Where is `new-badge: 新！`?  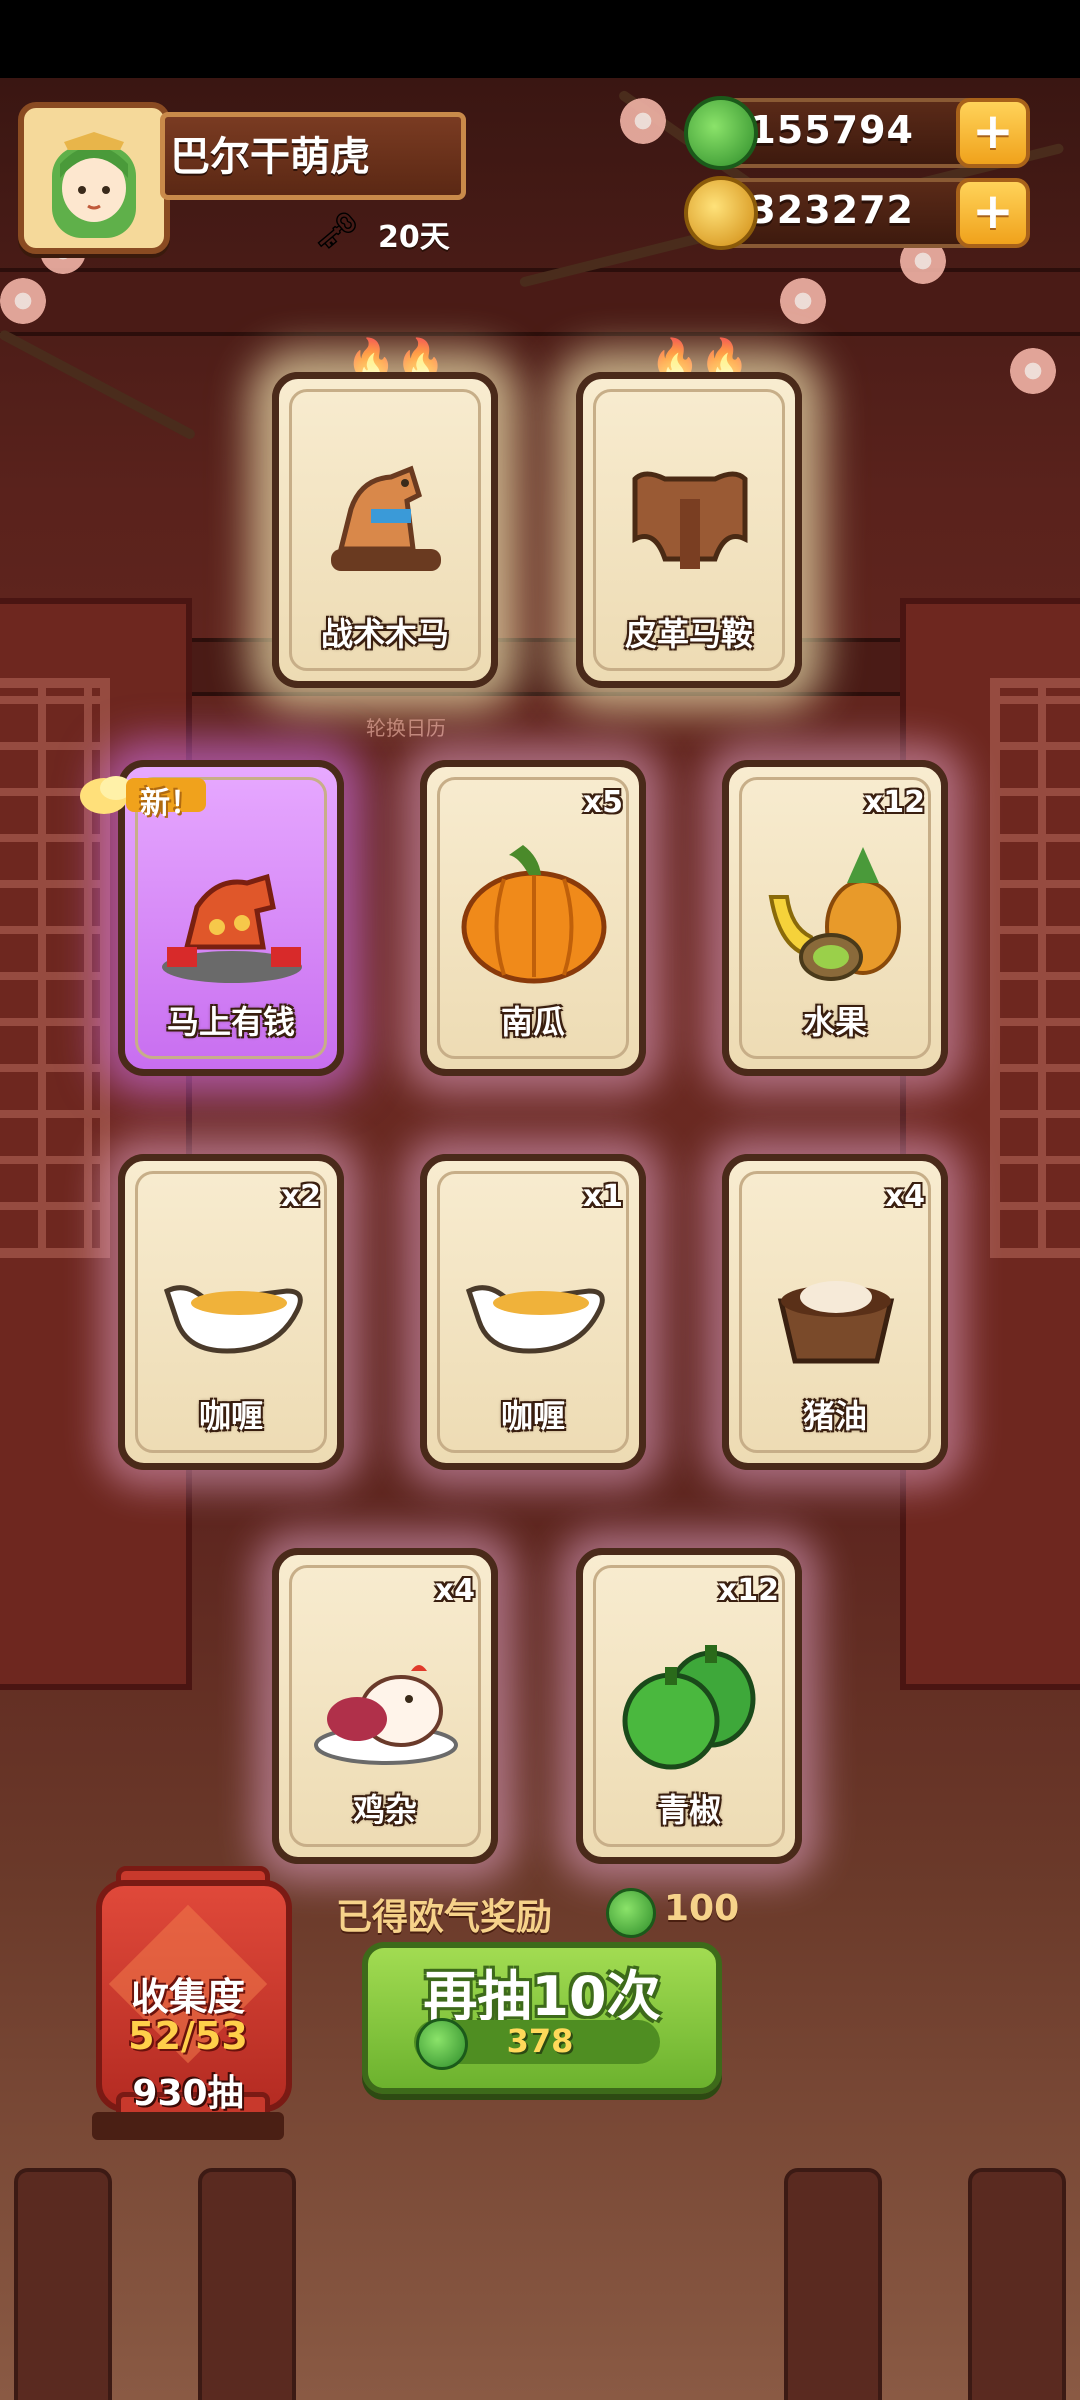 new-badge: 新！ is located at coordinates (170, 803).